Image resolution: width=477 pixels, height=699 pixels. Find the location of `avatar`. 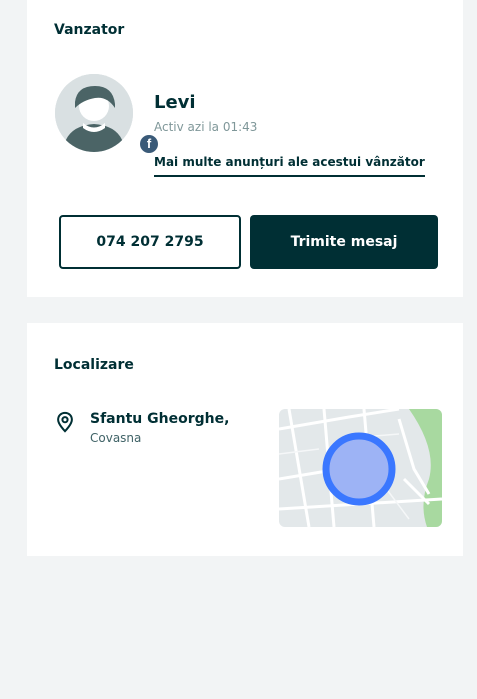

avatar is located at coordinates (94, 113).